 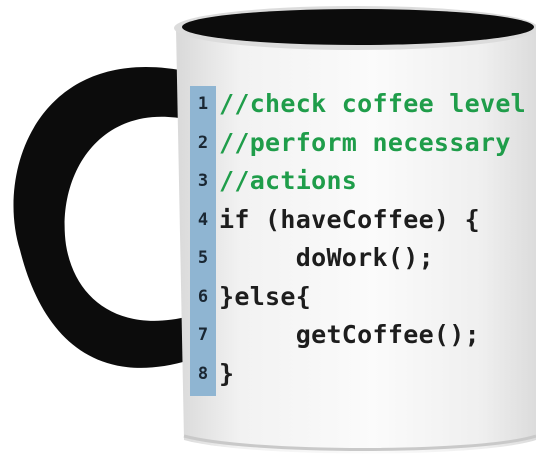 I want to click on code-comment: //actions, so click(x=288, y=180).